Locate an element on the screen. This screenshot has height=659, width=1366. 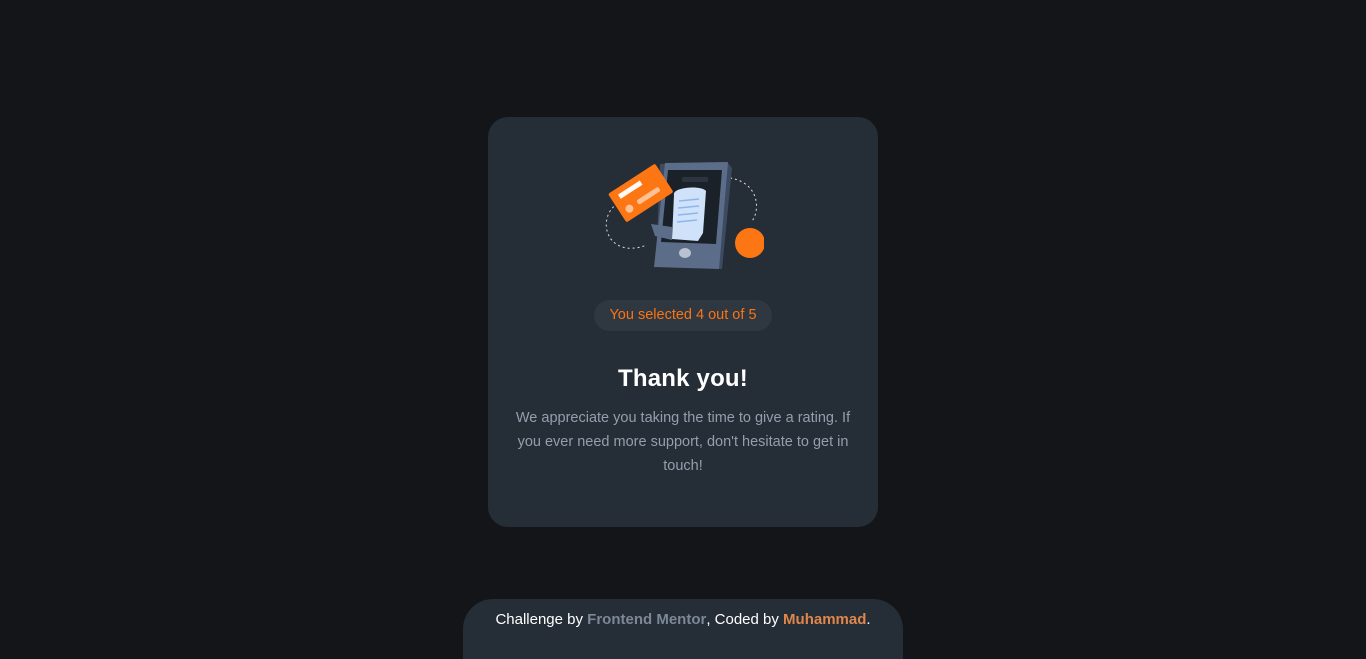
badge-middle-text: out of is located at coordinates (726, 315).